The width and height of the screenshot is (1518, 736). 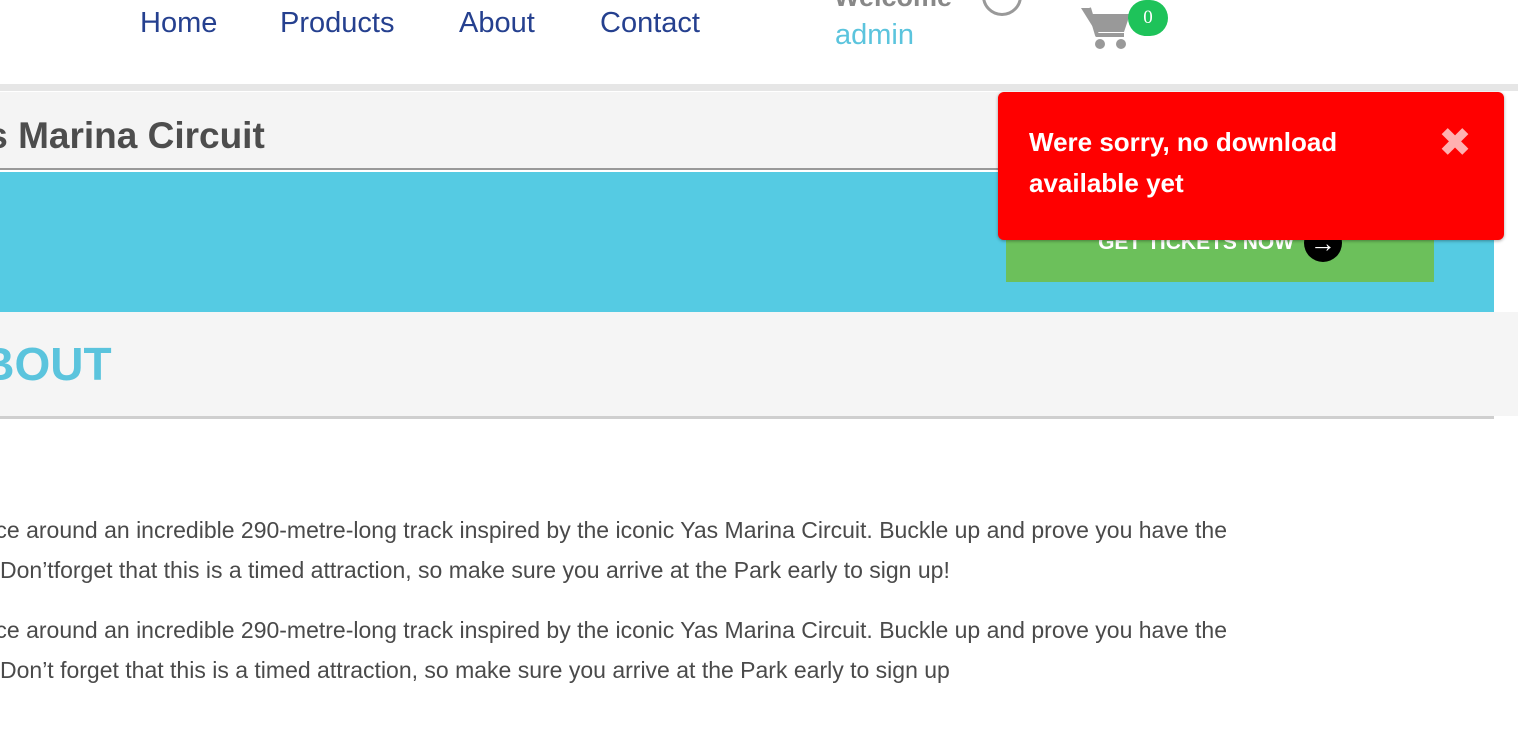 I want to click on nav-products-link: Products, so click(x=337, y=23).